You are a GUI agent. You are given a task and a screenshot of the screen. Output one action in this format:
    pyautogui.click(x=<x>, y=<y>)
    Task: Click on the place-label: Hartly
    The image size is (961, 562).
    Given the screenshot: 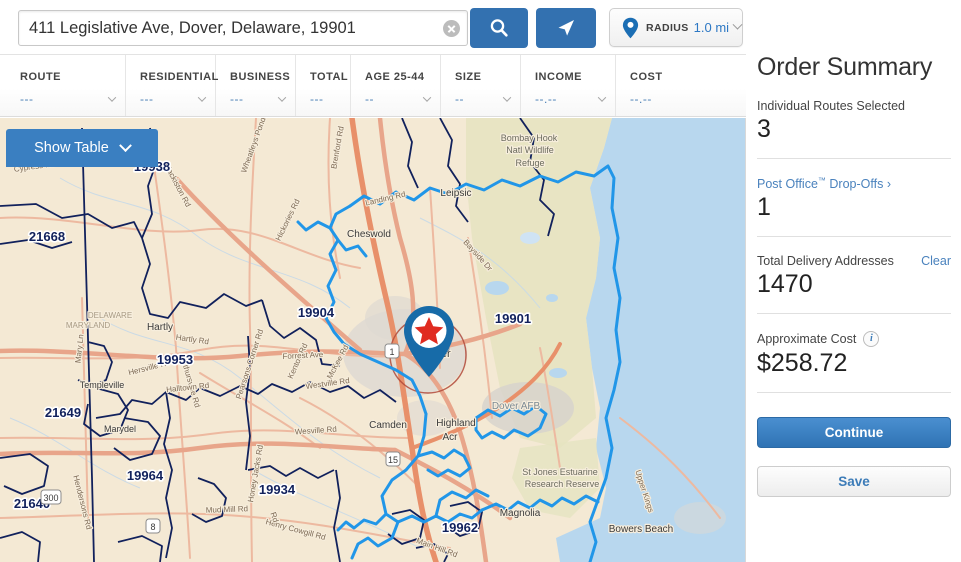 What is the action you would take?
    pyautogui.click(x=160, y=327)
    